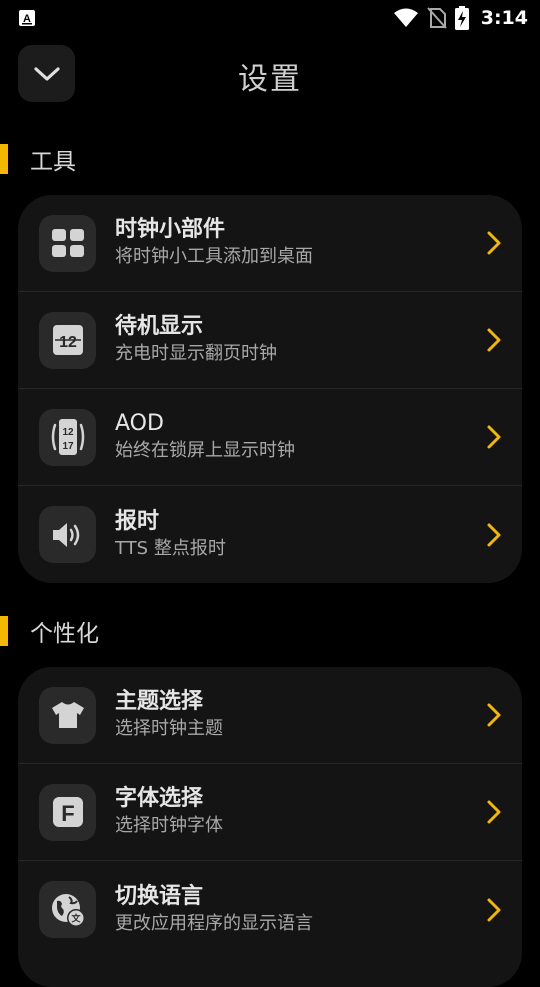 This screenshot has height=987, width=540. I want to click on no-sim-icon, so click(436, 18).